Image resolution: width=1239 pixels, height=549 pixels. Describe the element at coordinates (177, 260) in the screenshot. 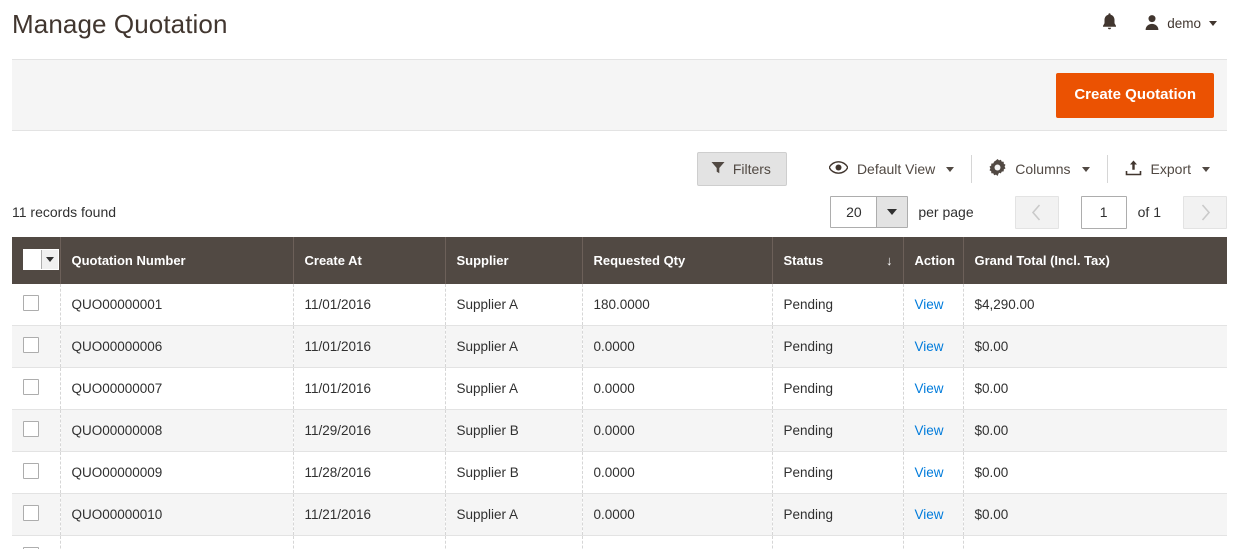

I see `column-header-quotation-number: Quotation Number` at that location.